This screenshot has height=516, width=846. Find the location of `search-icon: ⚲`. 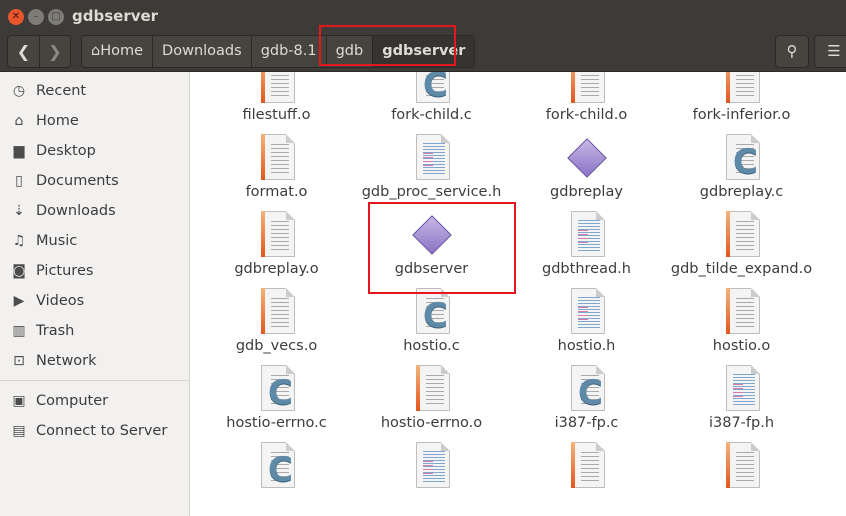

search-icon: ⚲ is located at coordinates (792, 51).